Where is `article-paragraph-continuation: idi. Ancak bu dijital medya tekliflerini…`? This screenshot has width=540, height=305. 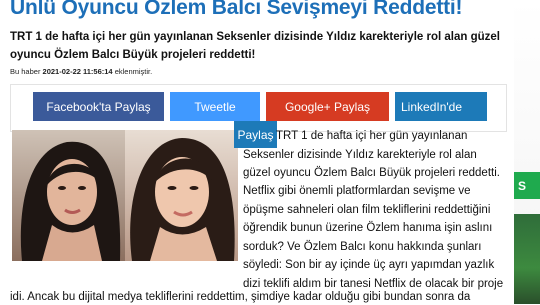
article-paragraph-continuation: idi. Ancak bu dijital medya tekliflerini… is located at coordinates (240, 297).